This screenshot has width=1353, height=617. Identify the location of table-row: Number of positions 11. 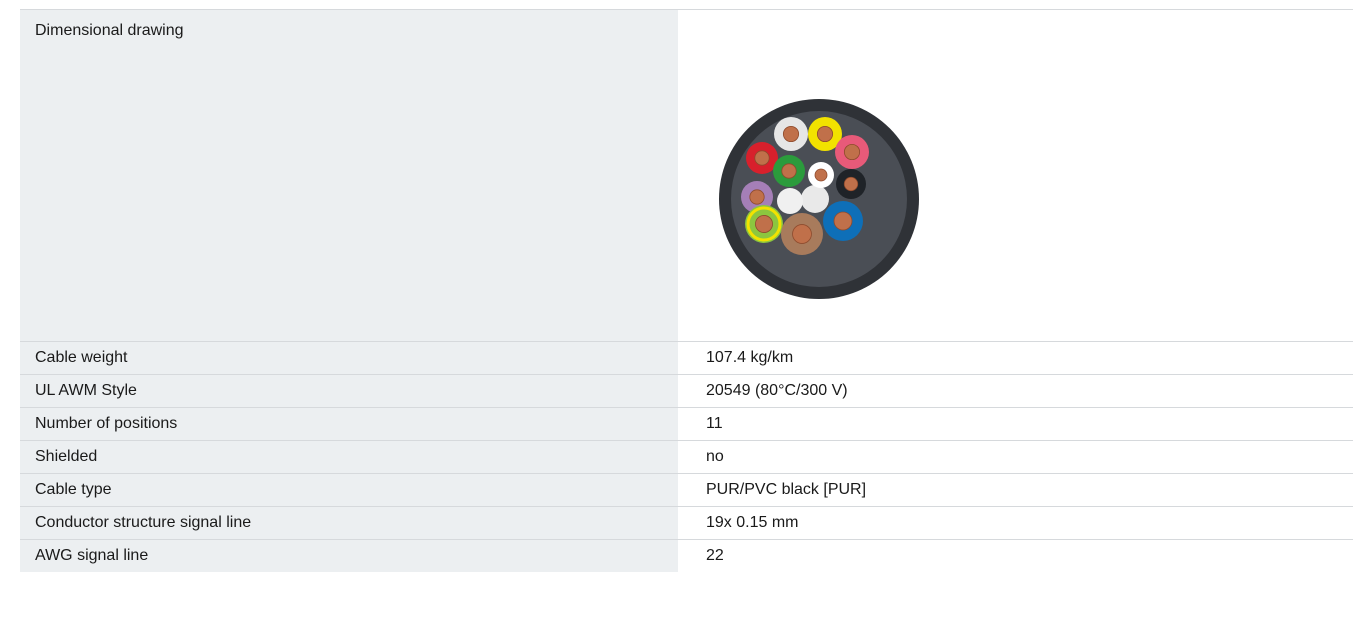
(686, 424).